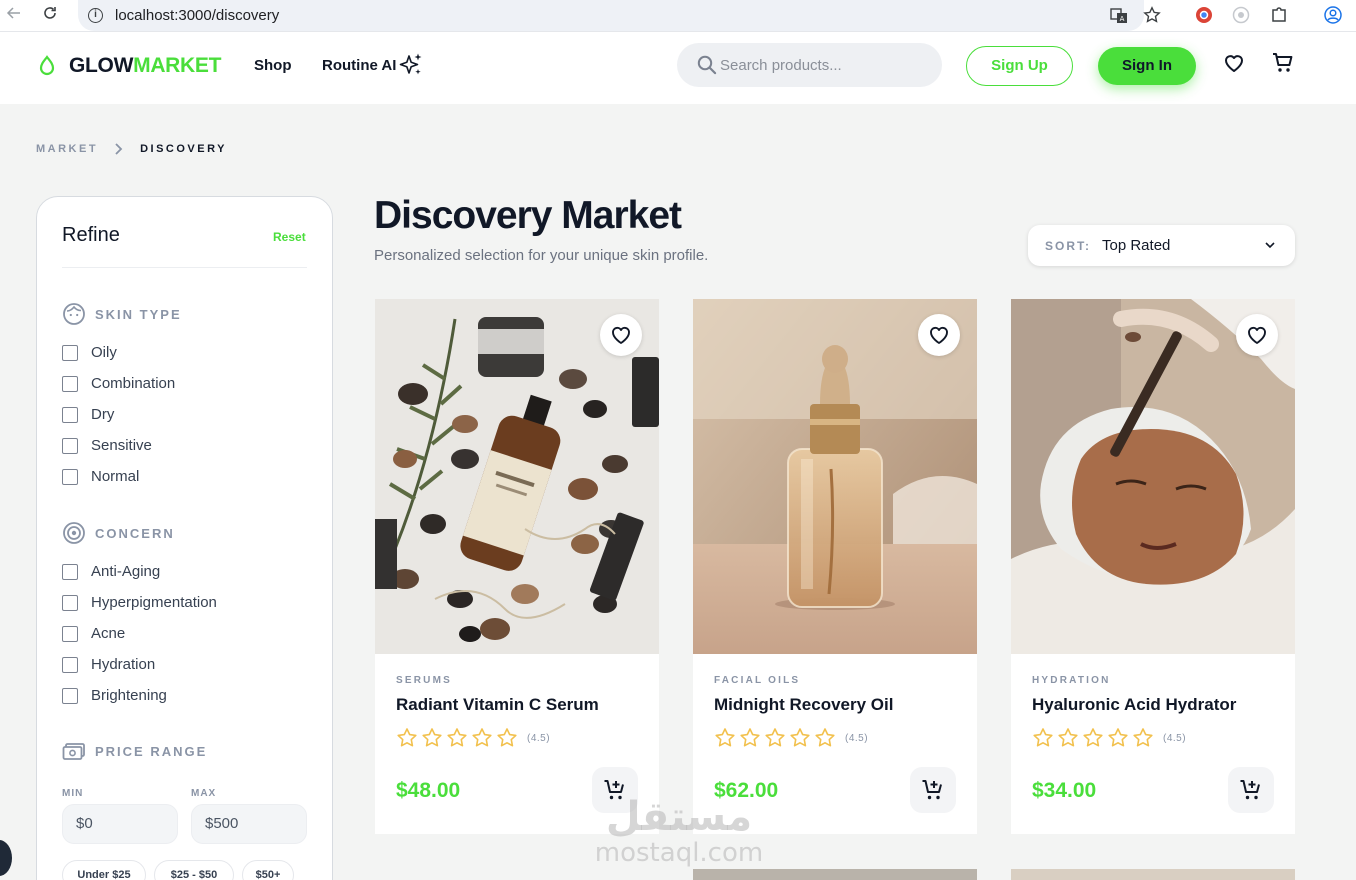  Describe the element at coordinates (95, 15) in the screenshot. I see `info-icon: i` at that location.